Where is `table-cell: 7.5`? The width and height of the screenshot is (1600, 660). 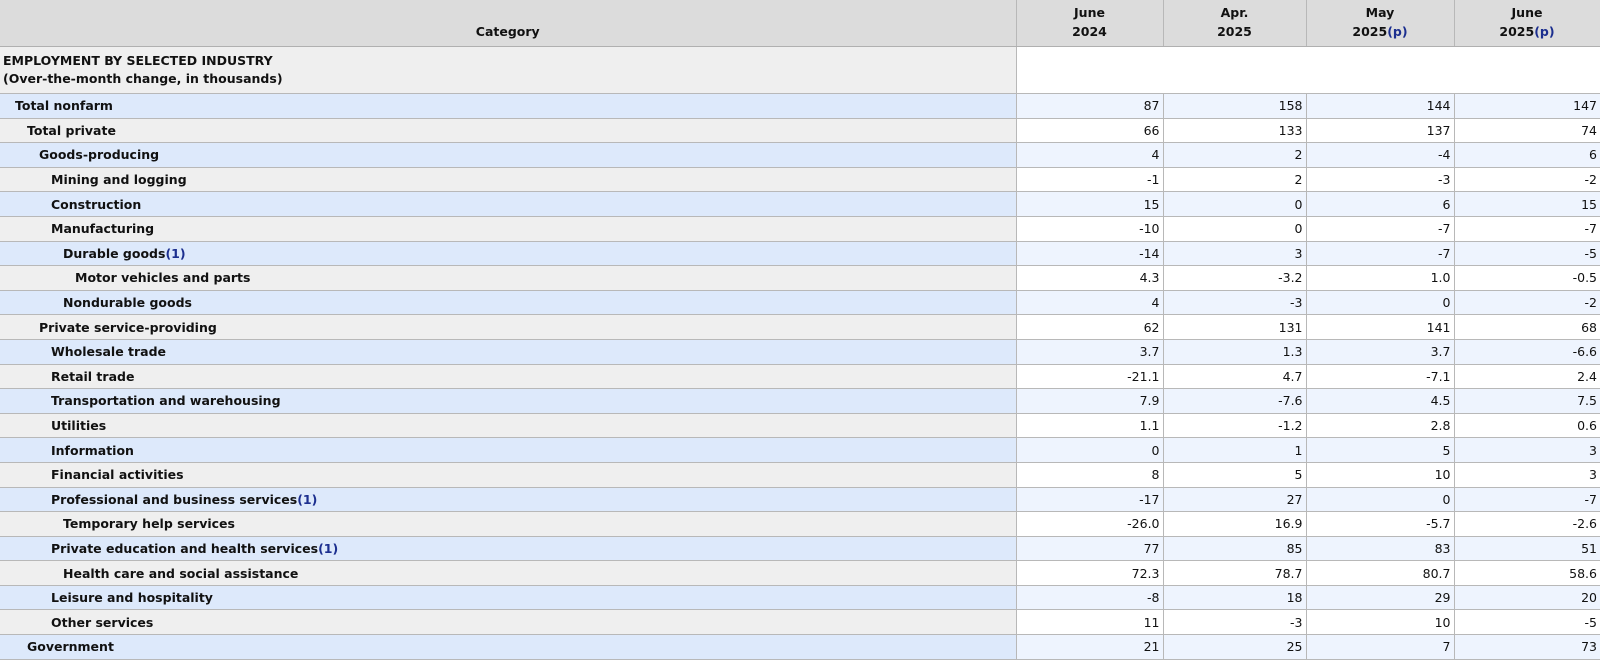 table-cell: 7.5 is located at coordinates (1527, 401).